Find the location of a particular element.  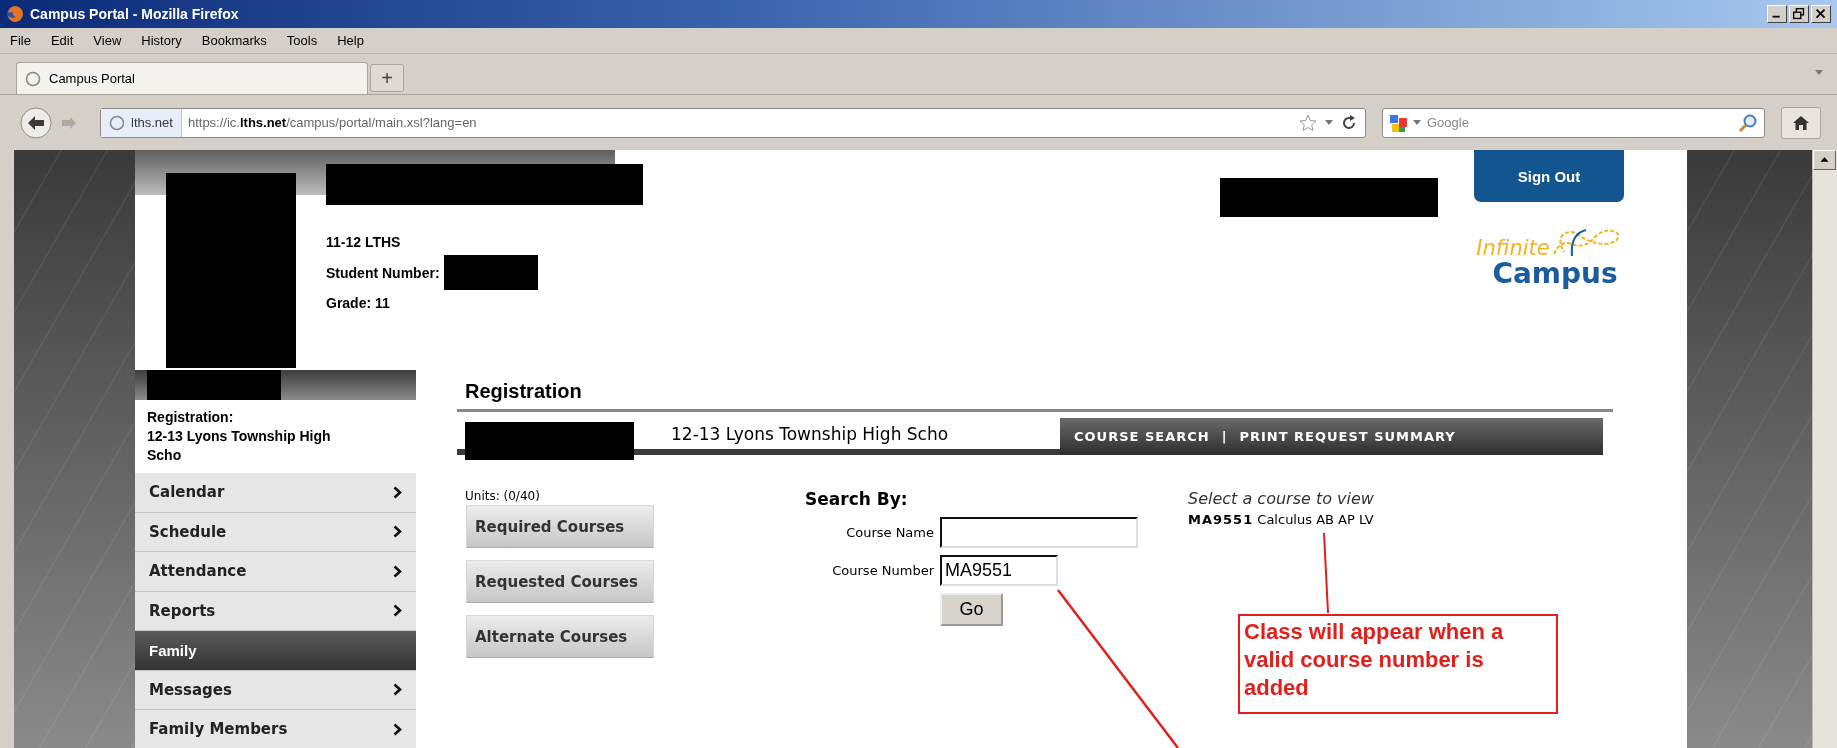

close-icon is located at coordinates (1821, 14).